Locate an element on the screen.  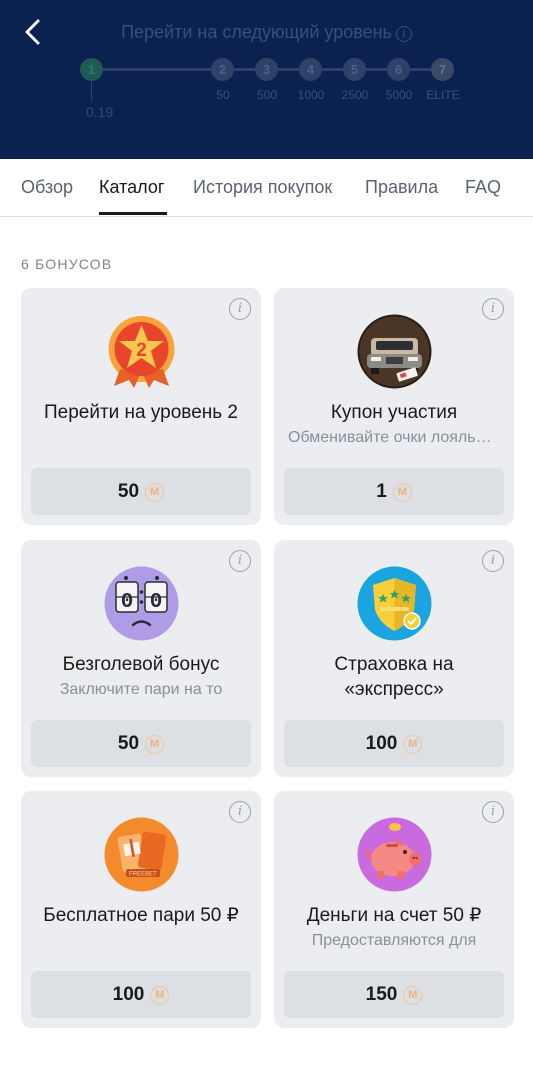
bonus-card: i 2 Перейти на уровень 2 50 M is located at coordinates (141, 406).